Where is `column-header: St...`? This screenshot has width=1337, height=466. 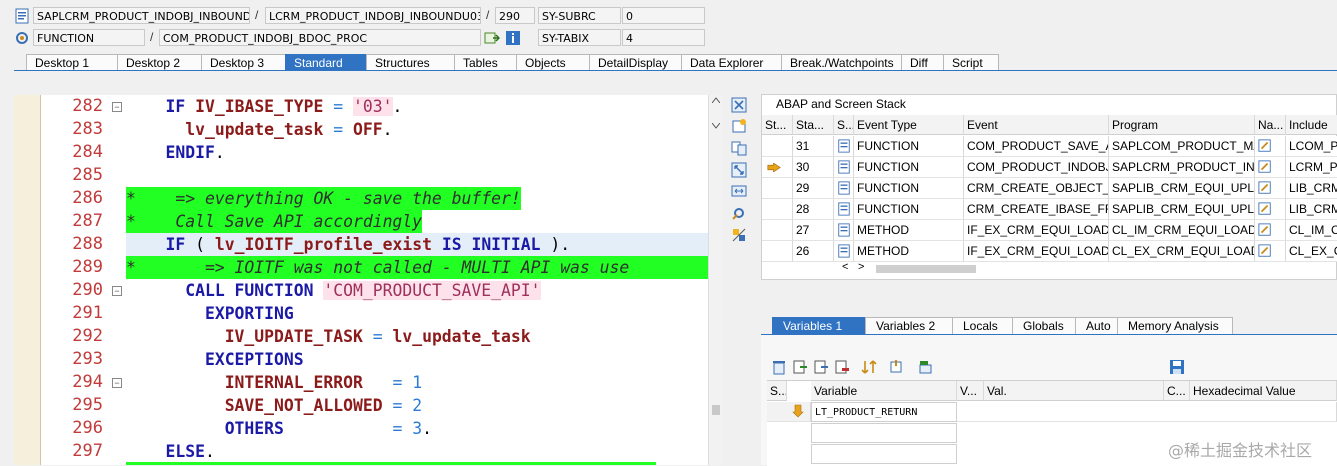
column-header: St... is located at coordinates (777, 125).